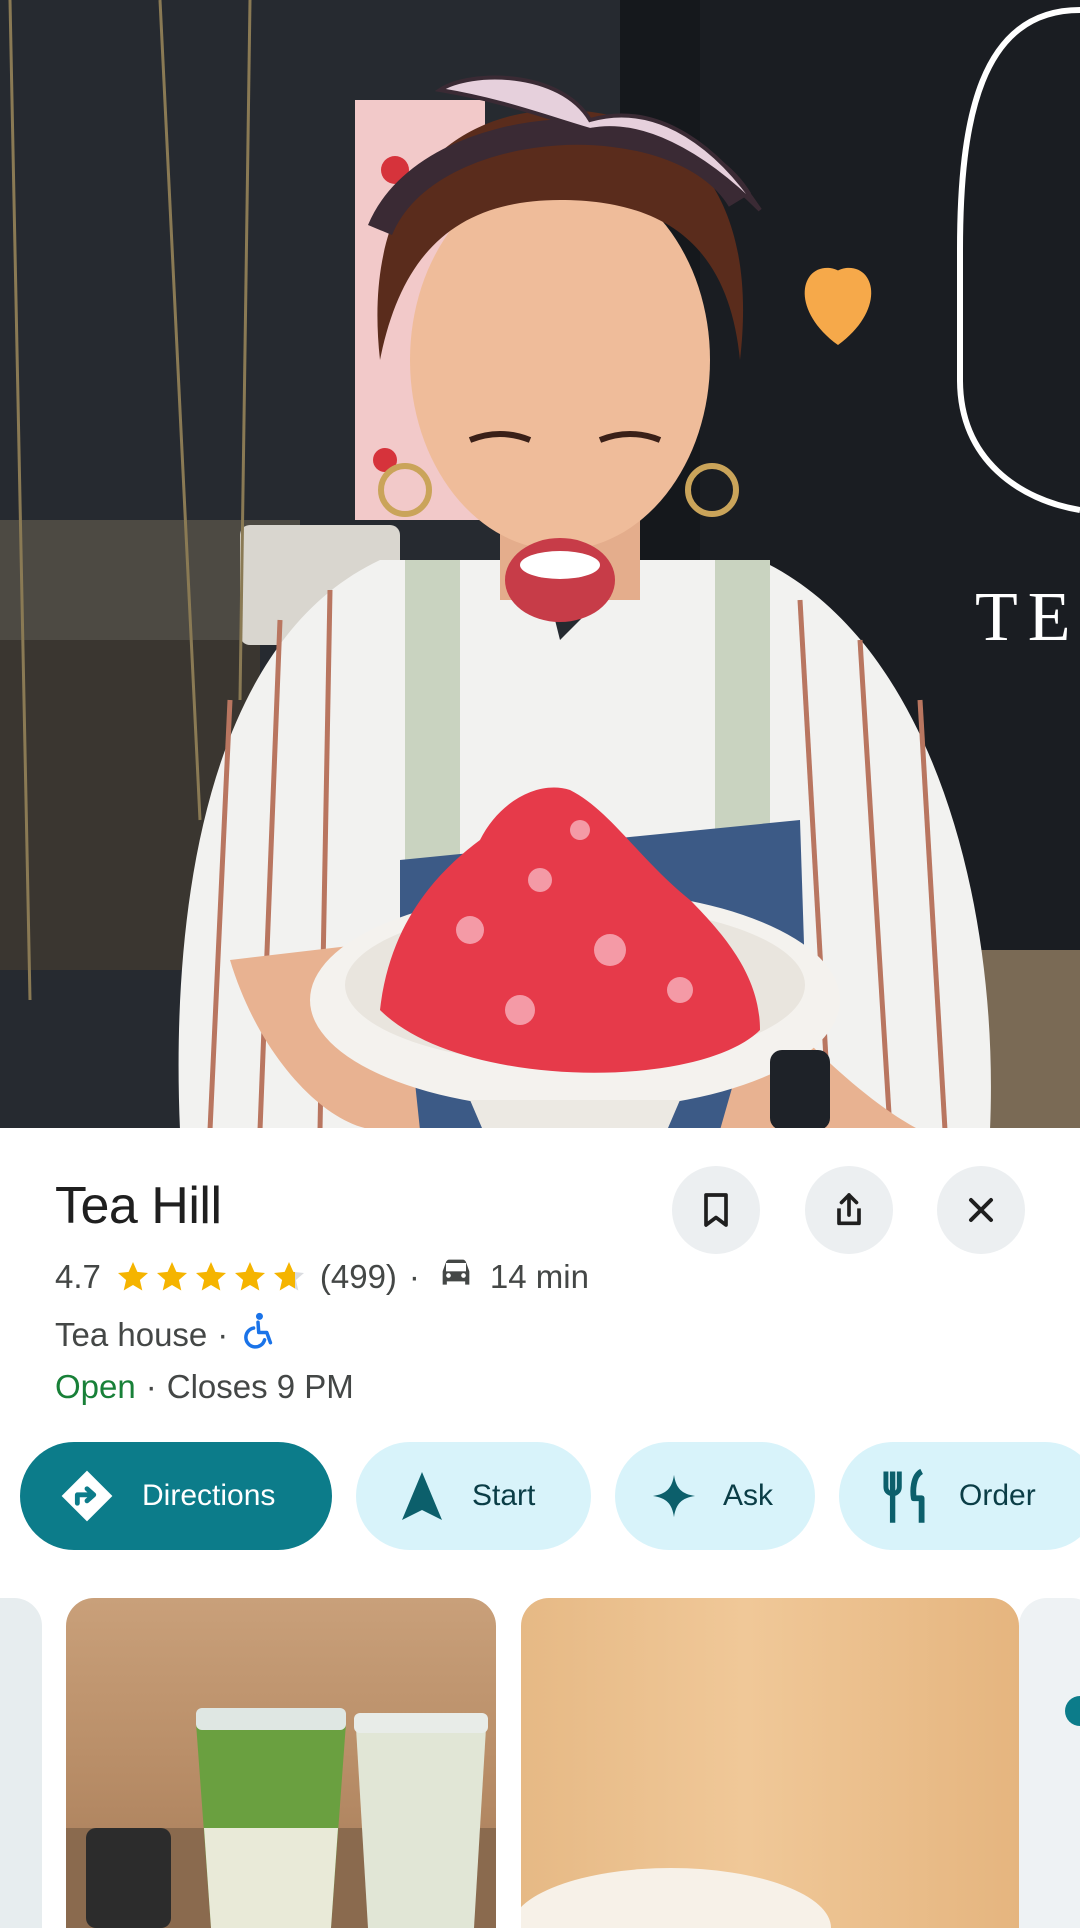 The image size is (1080, 1928). I want to click on share-icon, so click(849, 1209).